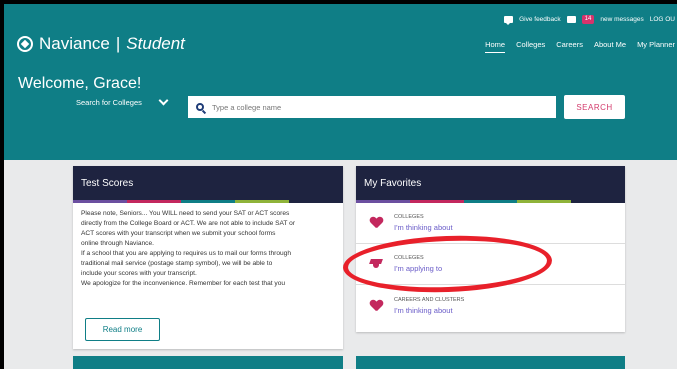 This screenshot has height=369, width=677. What do you see at coordinates (80, 83) in the screenshot?
I see `welcome-heading: Welcome, Grace!` at bounding box center [80, 83].